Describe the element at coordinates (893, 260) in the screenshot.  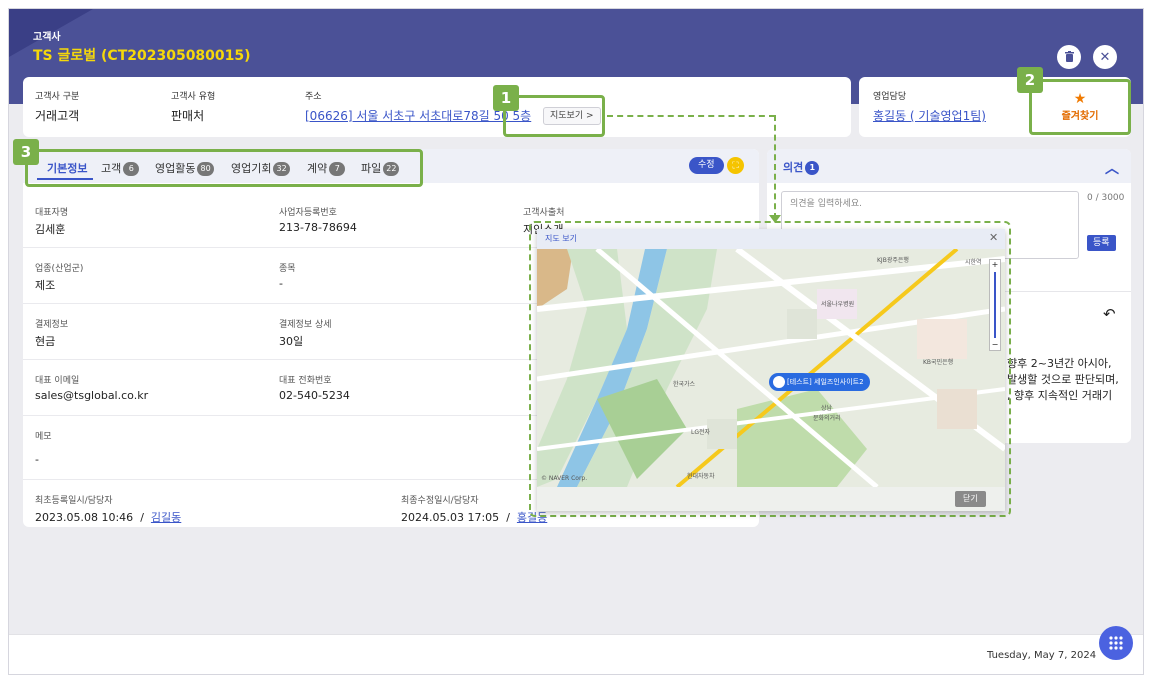
I see `map-label: KJB광주은행` at that location.